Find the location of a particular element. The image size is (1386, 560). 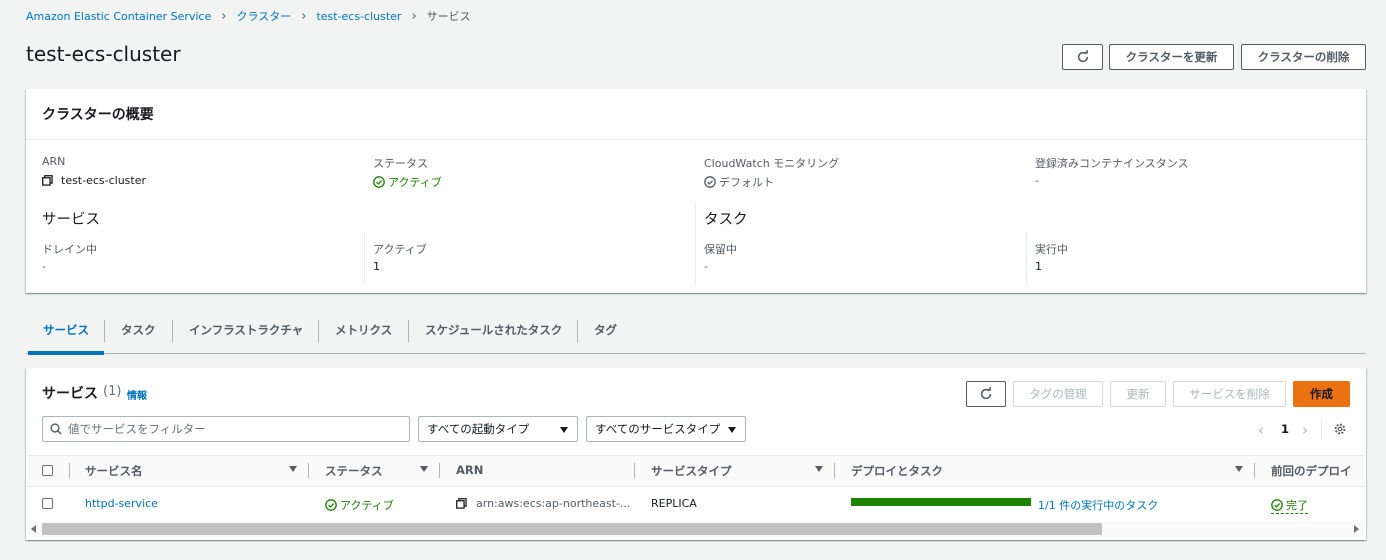

update-cluster-button: クラスターを更新 is located at coordinates (1171, 57).